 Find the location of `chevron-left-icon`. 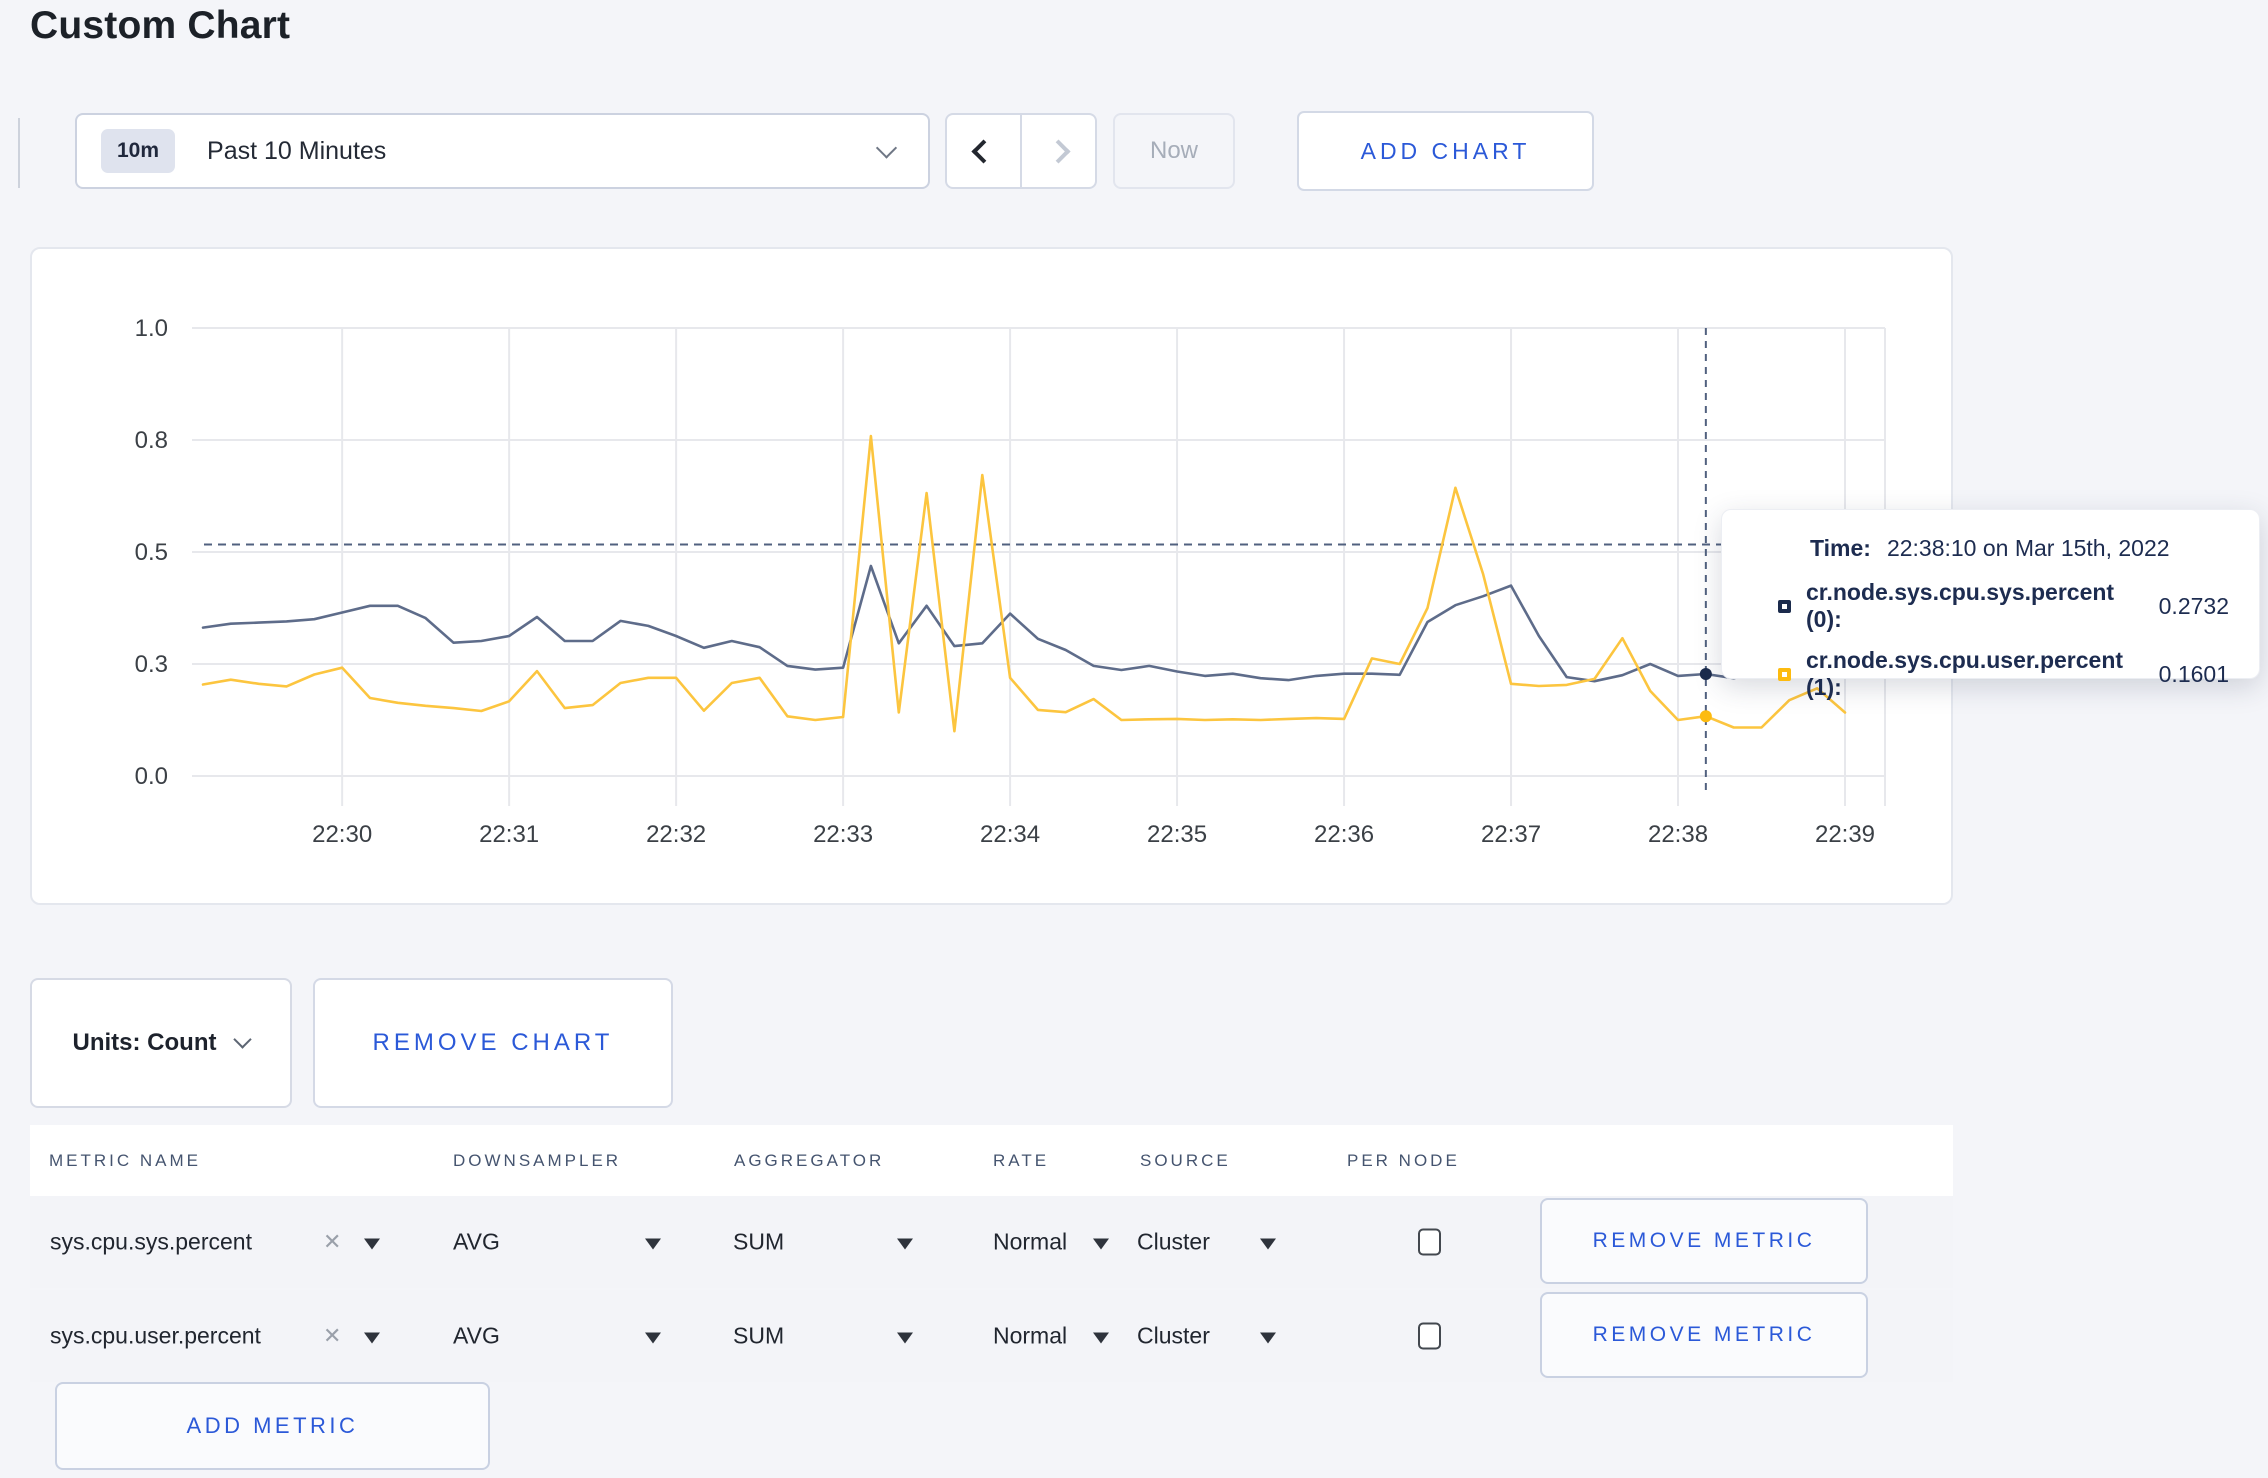

chevron-left-icon is located at coordinates (983, 151).